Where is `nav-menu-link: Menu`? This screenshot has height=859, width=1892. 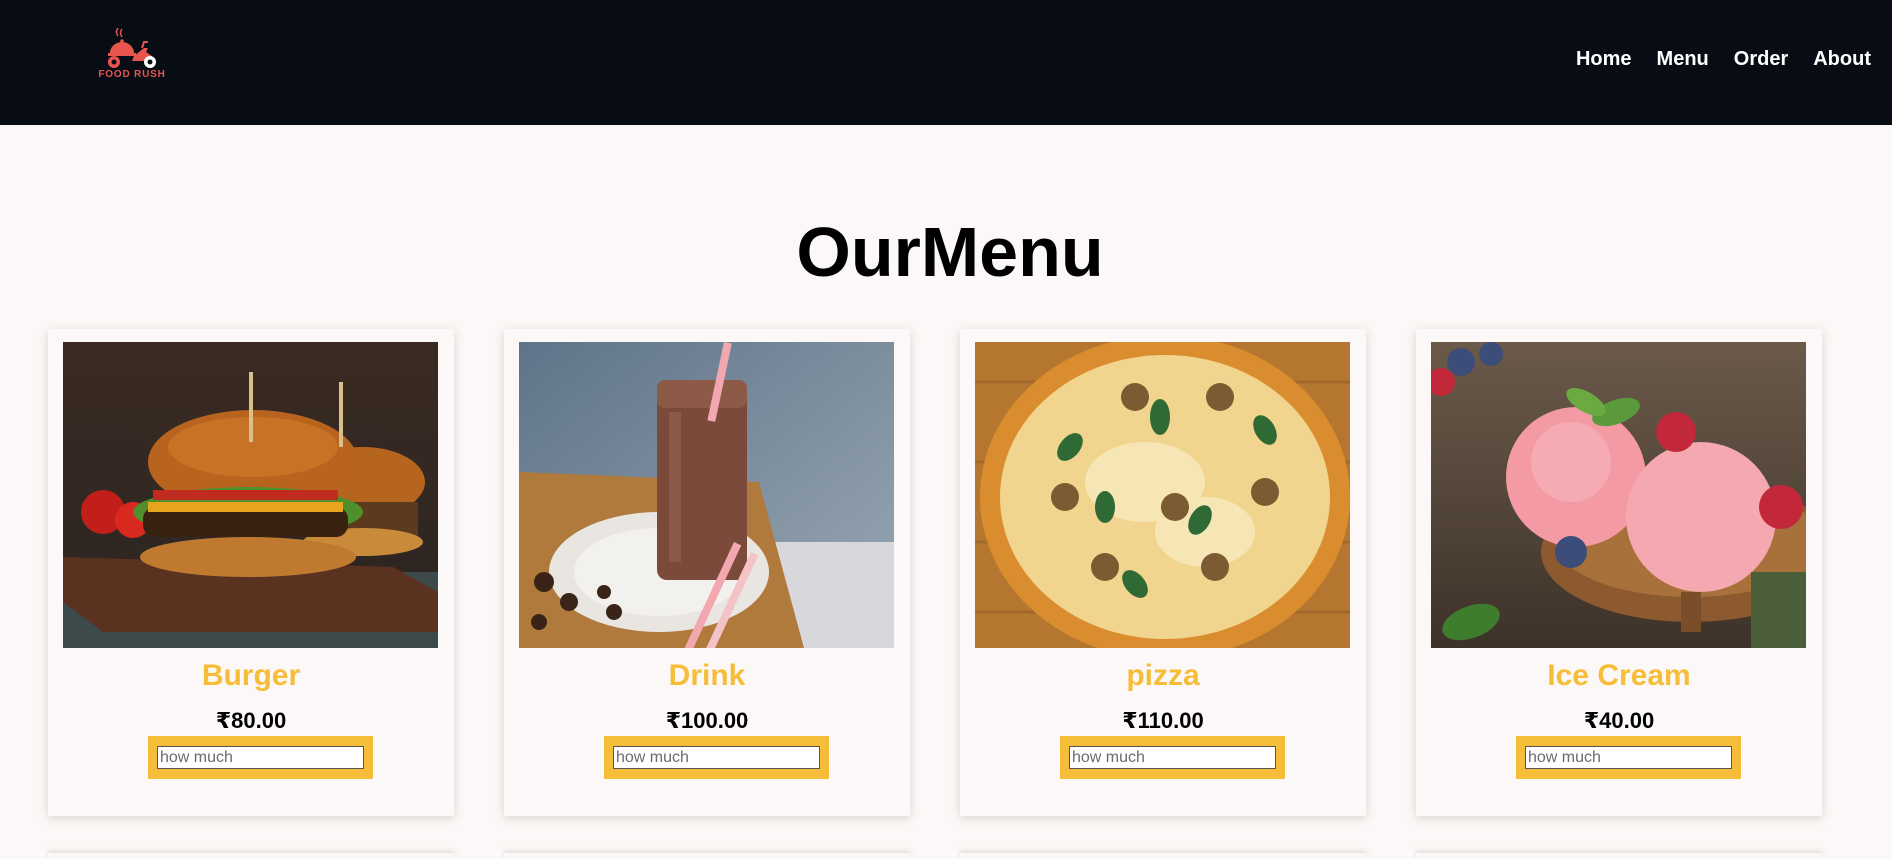
nav-menu-link: Menu is located at coordinates (1683, 59).